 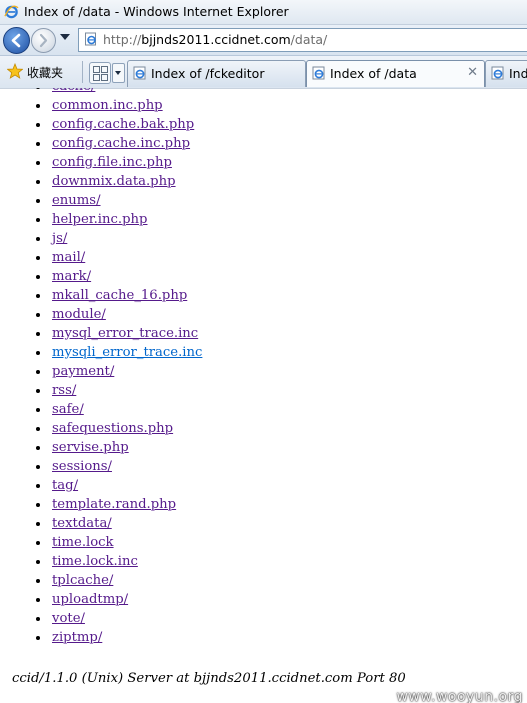 I want to click on list-item: textdata/, so click(x=101, y=523).